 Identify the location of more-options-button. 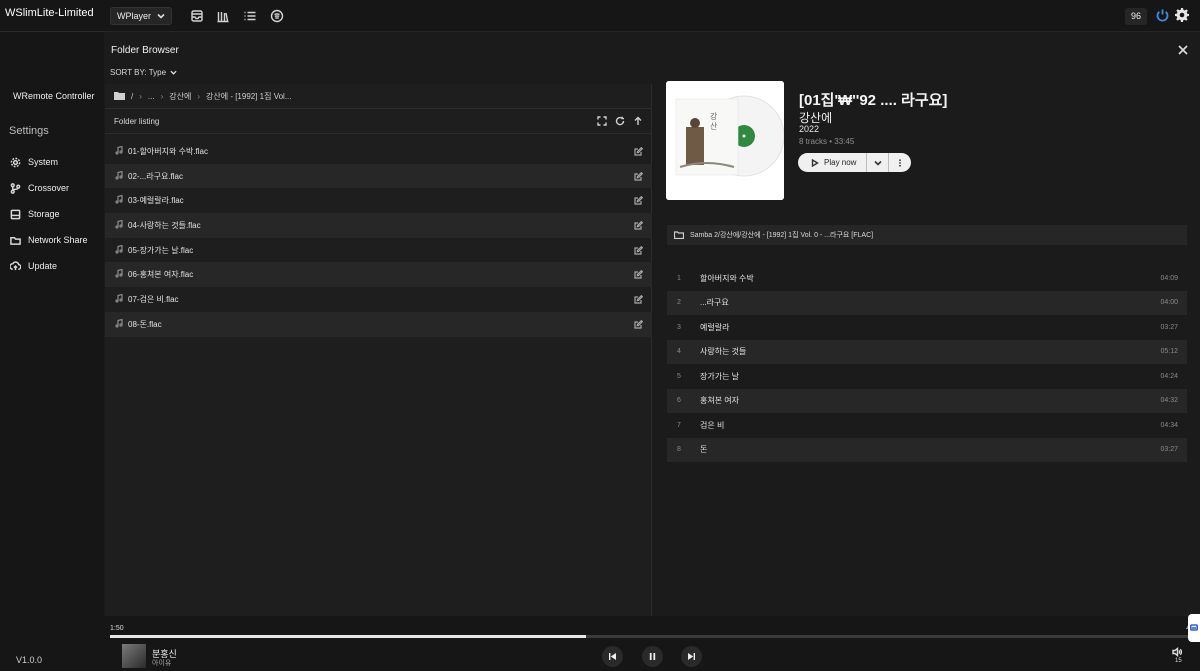
(900, 162).